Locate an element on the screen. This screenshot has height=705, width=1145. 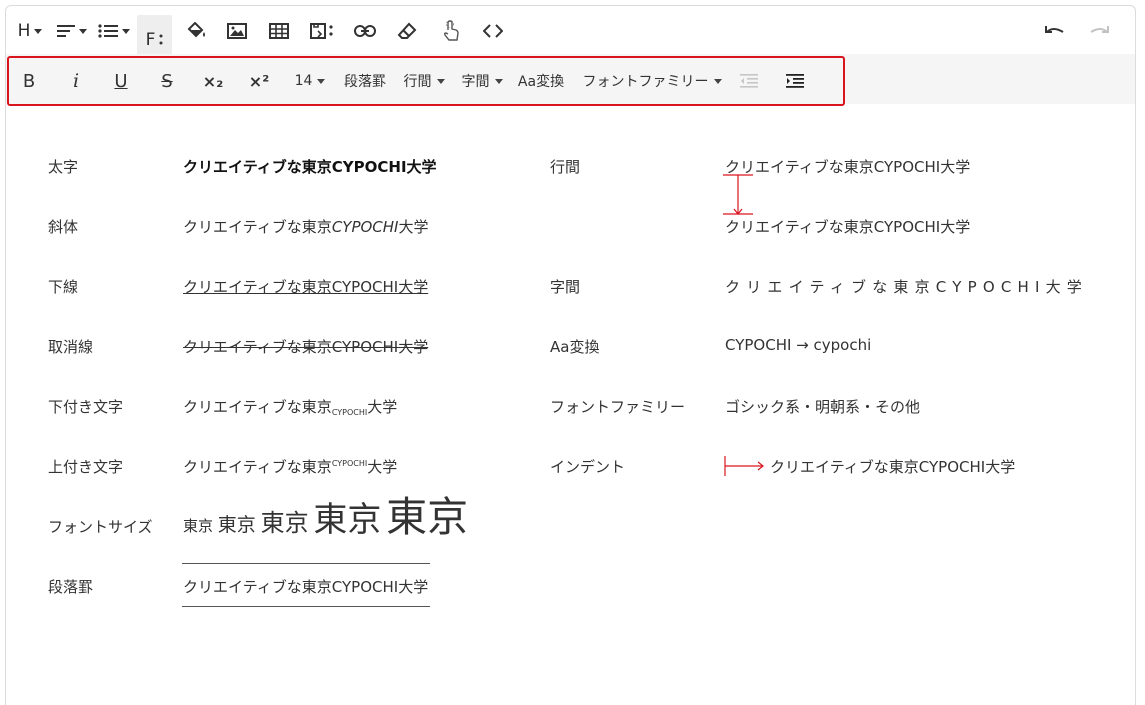
sample-superscript-before: クリエイティブな東京 is located at coordinates (257, 467).